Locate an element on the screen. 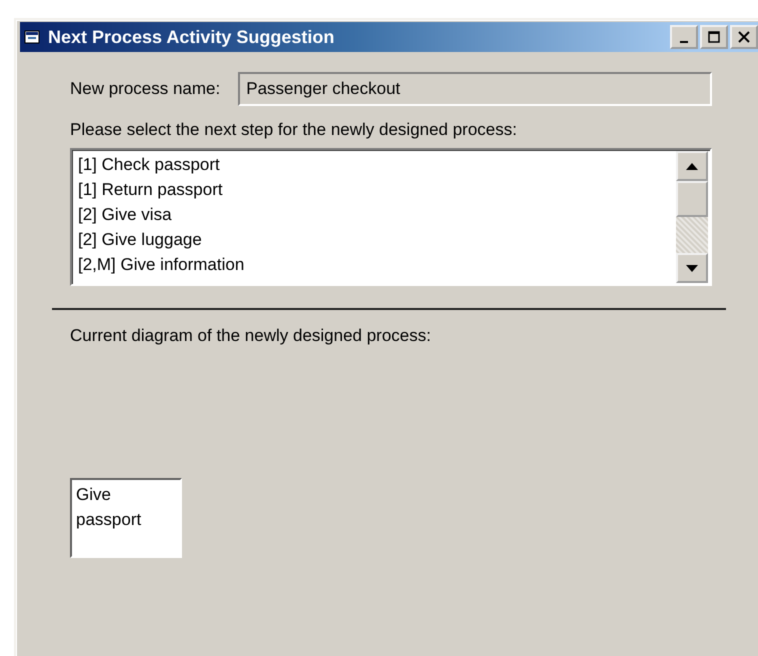 Image resolution: width=758 pixels, height=656 pixels. down-arrow-icon is located at coordinates (692, 268).